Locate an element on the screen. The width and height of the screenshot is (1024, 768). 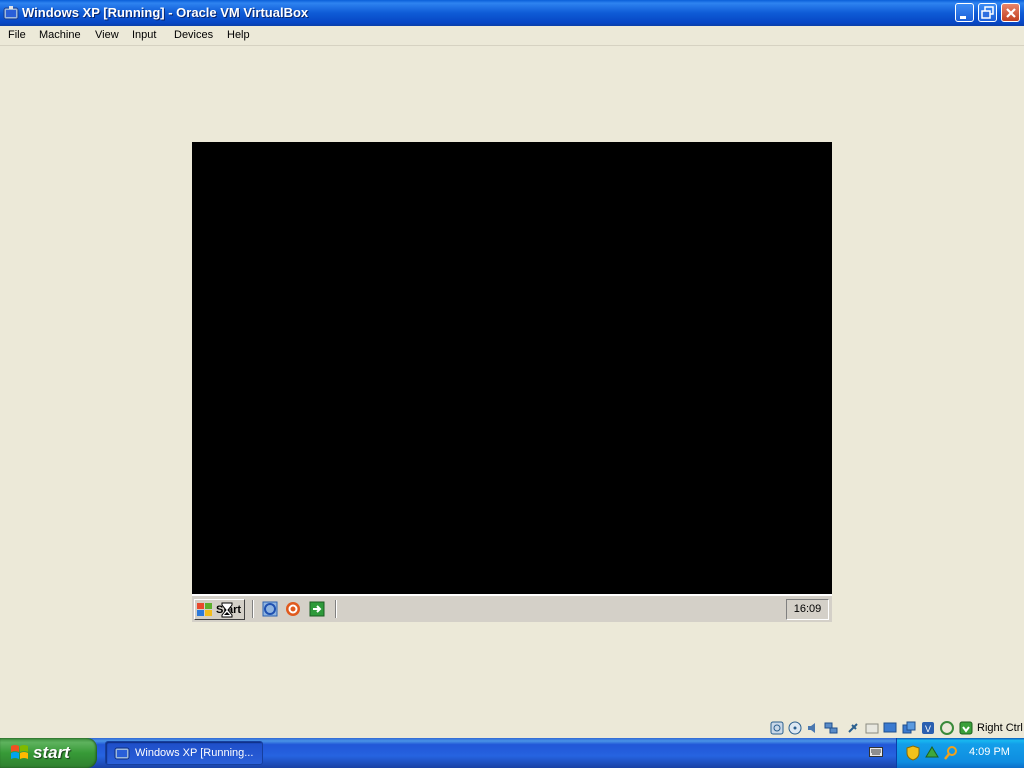
host-key-icon is located at coordinates (966, 728).